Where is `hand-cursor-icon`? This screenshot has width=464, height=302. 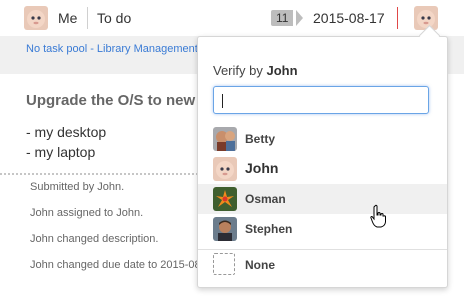
hand-cursor-icon is located at coordinates (378, 216).